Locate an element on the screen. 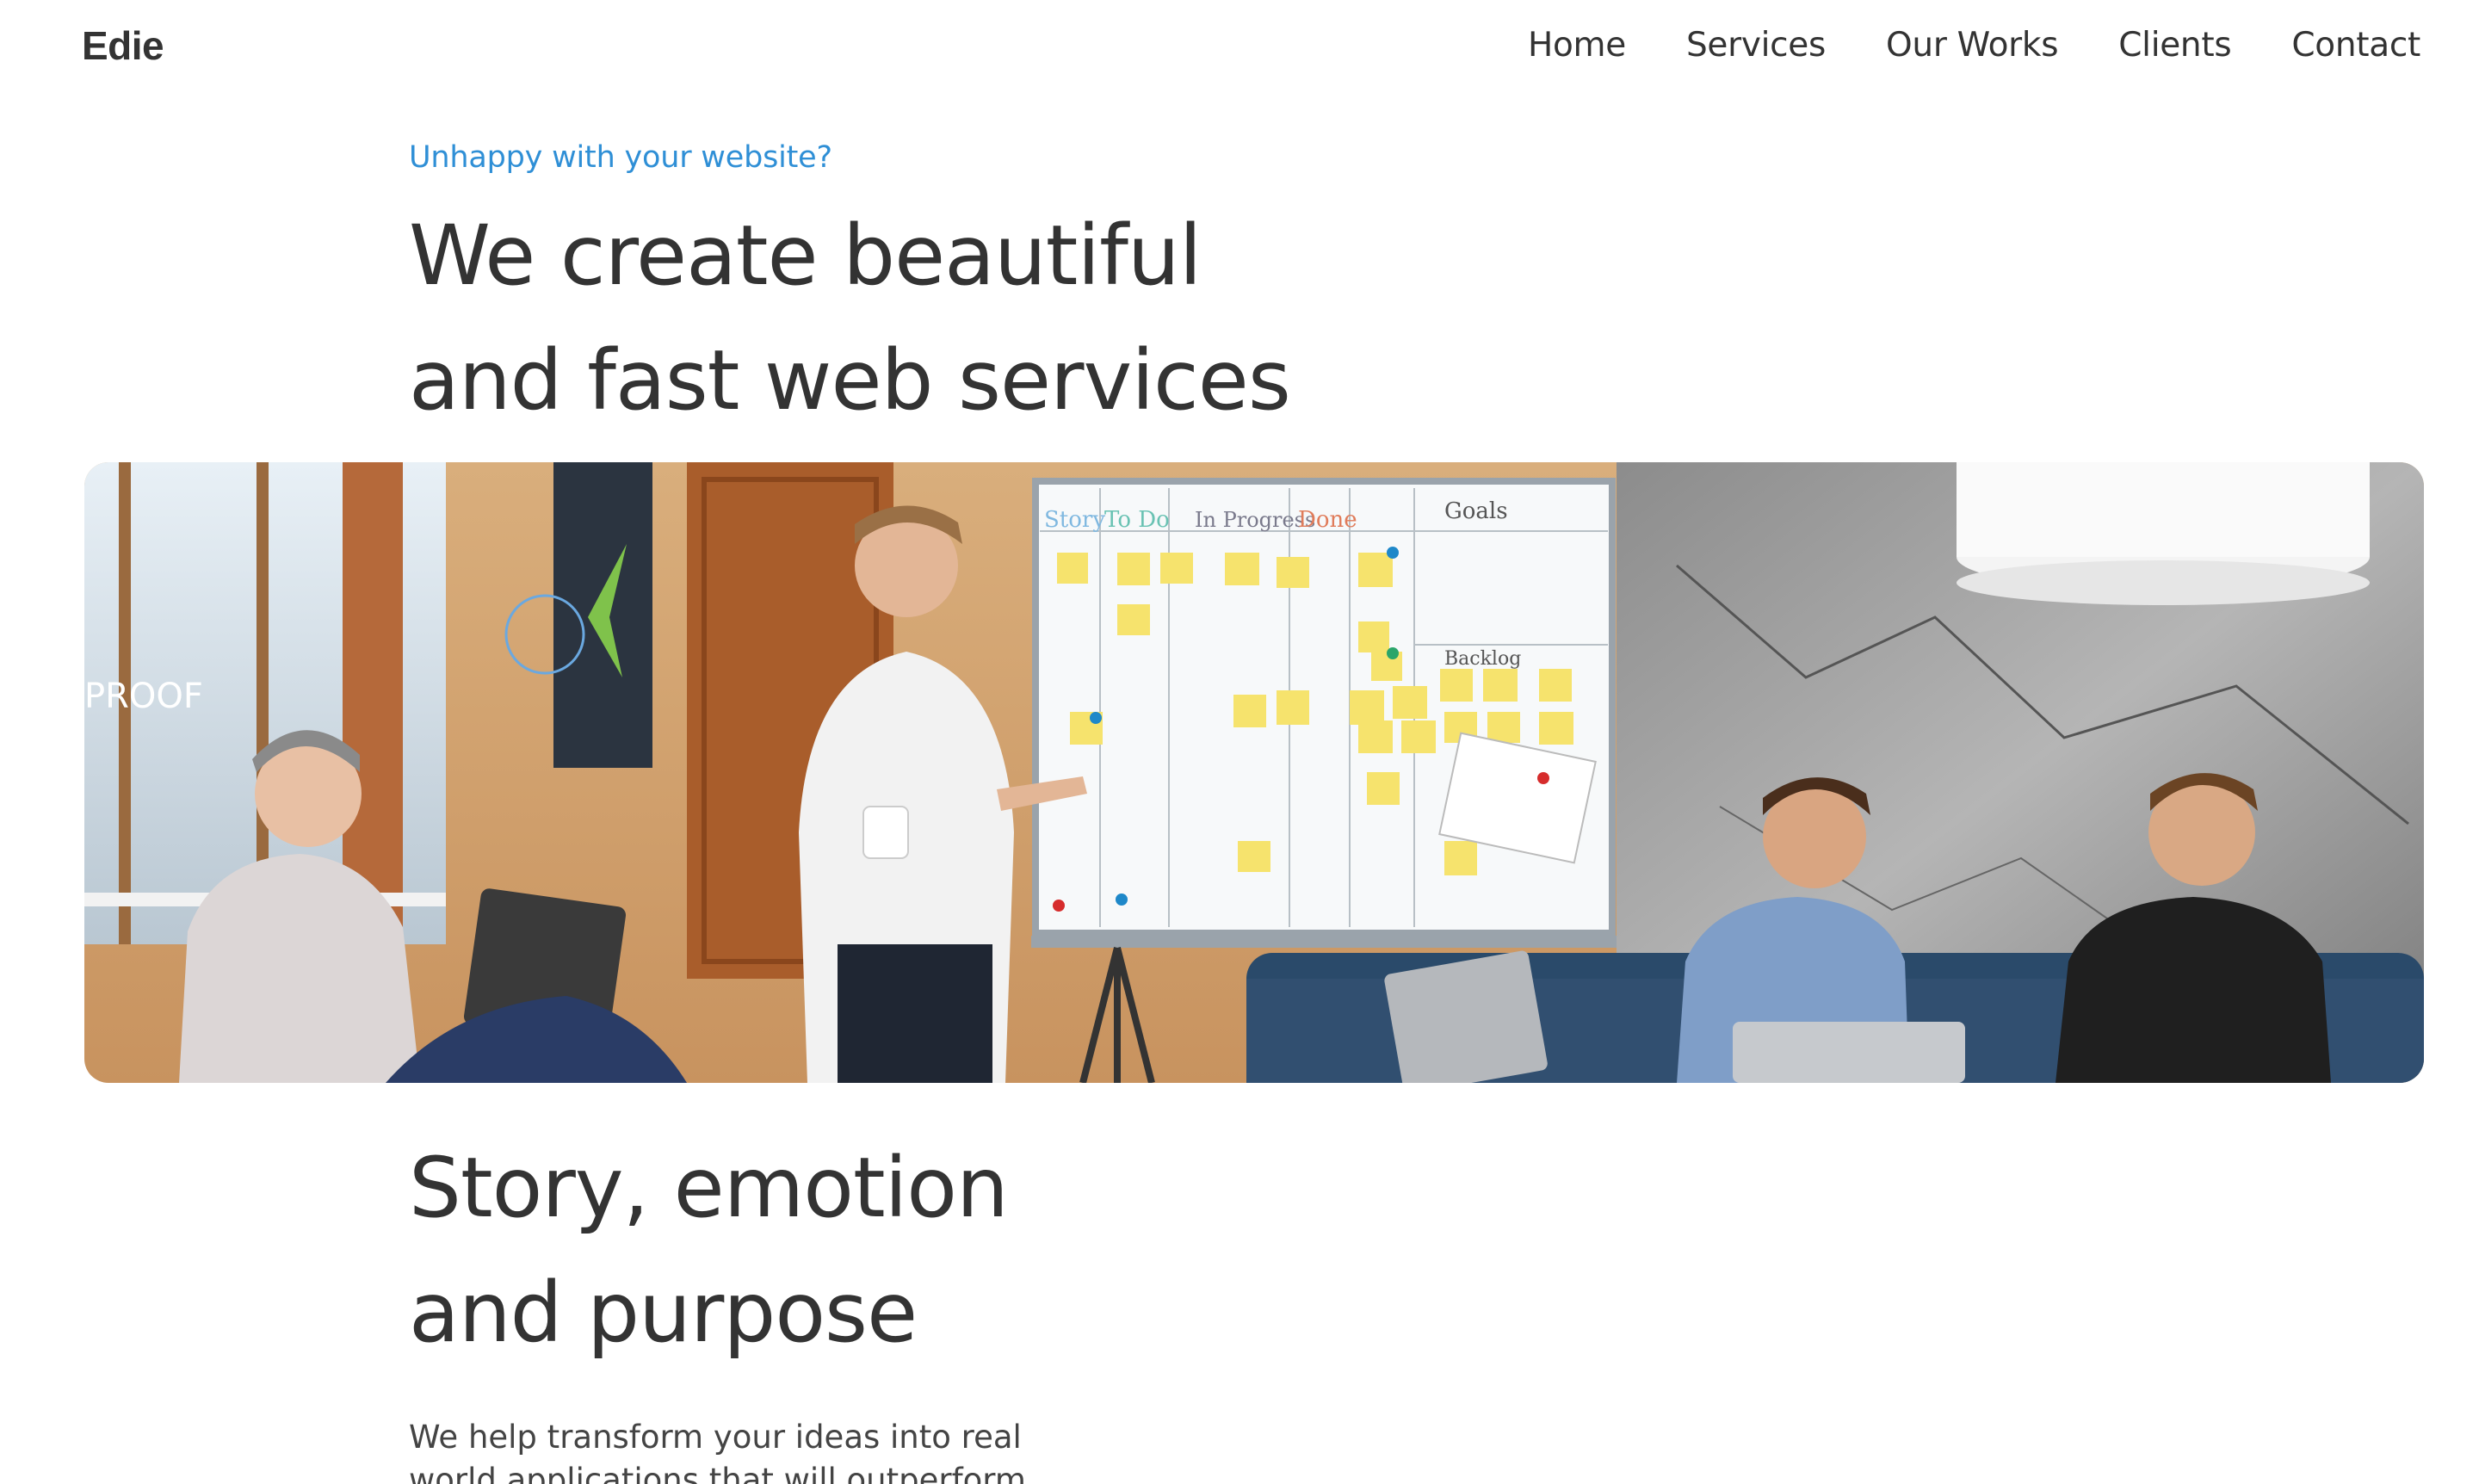  section-title-line-2: and purpose is located at coordinates (663, 1312).